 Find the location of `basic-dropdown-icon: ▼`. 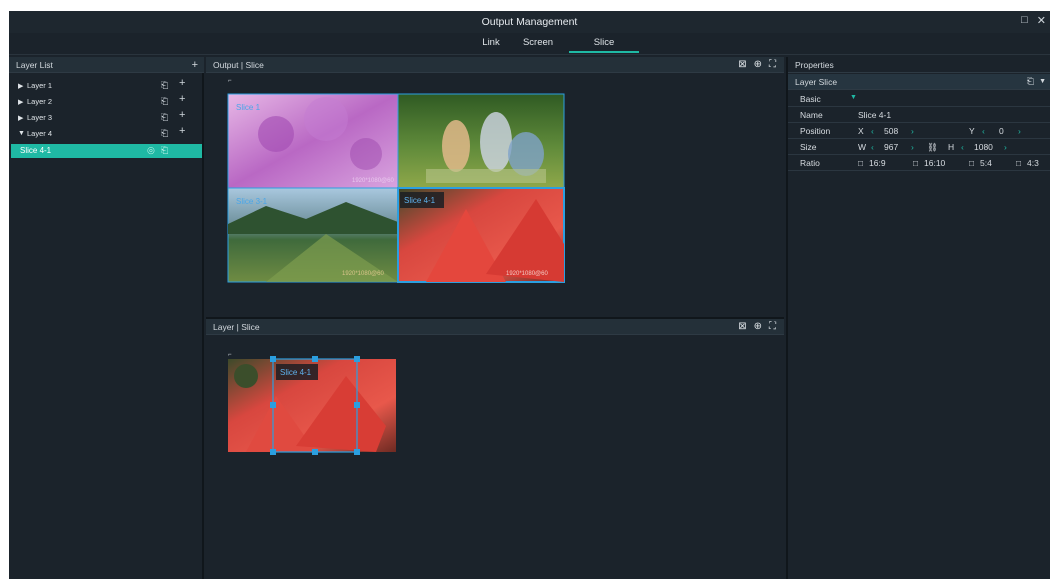

basic-dropdown-icon: ▼ is located at coordinates (853, 97).